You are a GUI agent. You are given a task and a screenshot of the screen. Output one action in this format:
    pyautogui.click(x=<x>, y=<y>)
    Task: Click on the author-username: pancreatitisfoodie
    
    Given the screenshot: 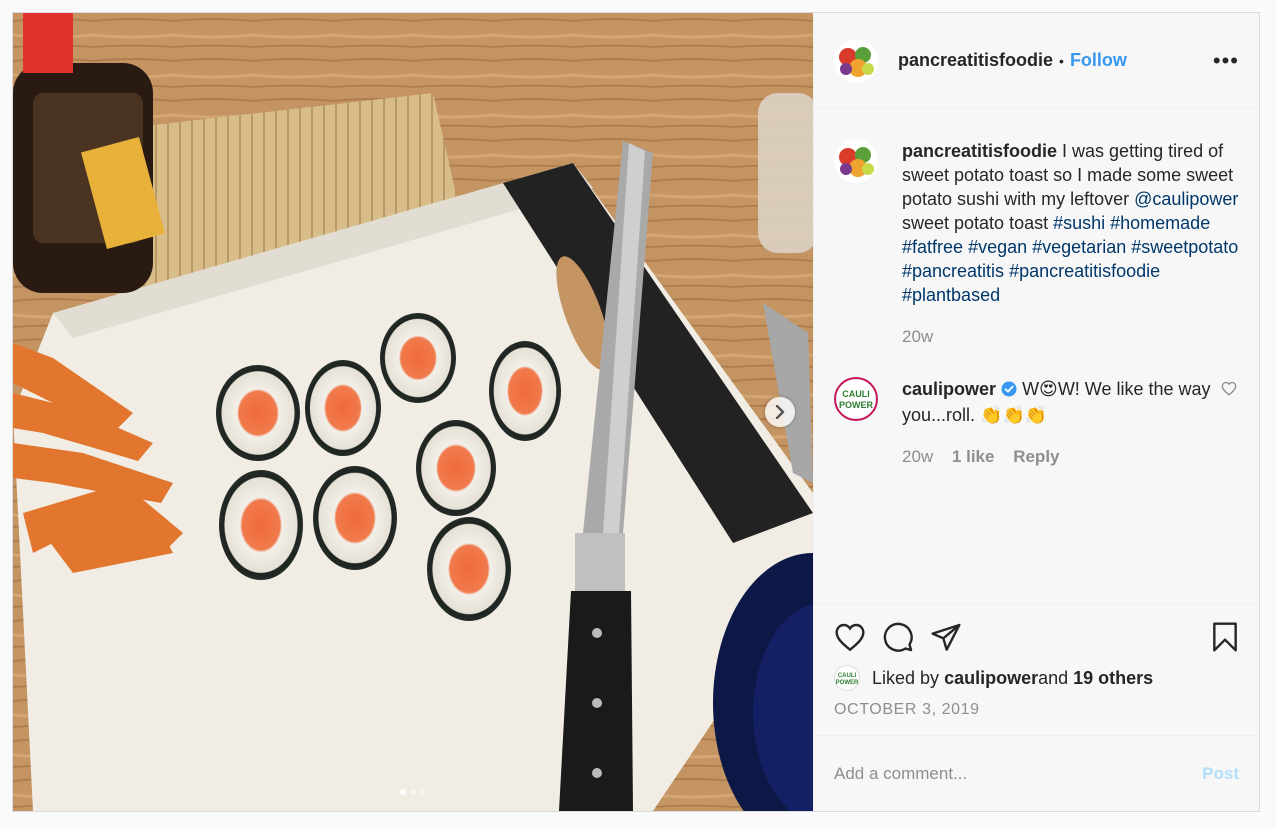 What is the action you would take?
    pyautogui.click(x=975, y=60)
    